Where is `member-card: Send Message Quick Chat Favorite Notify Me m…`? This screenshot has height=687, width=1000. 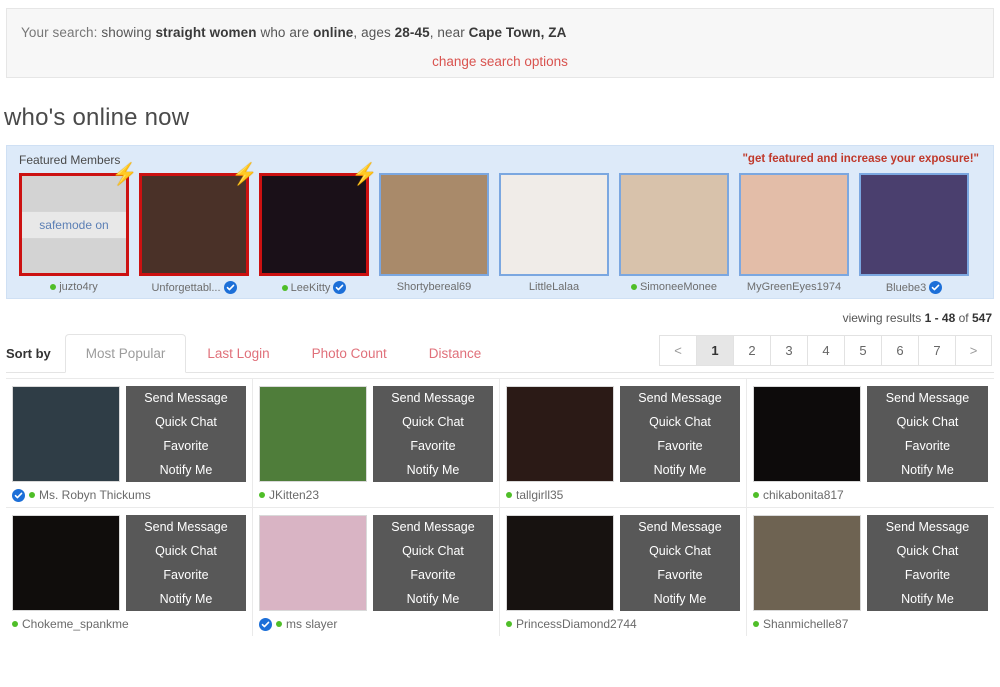
member-card: Send Message Quick Chat Favorite Notify Me m… is located at coordinates (376, 572).